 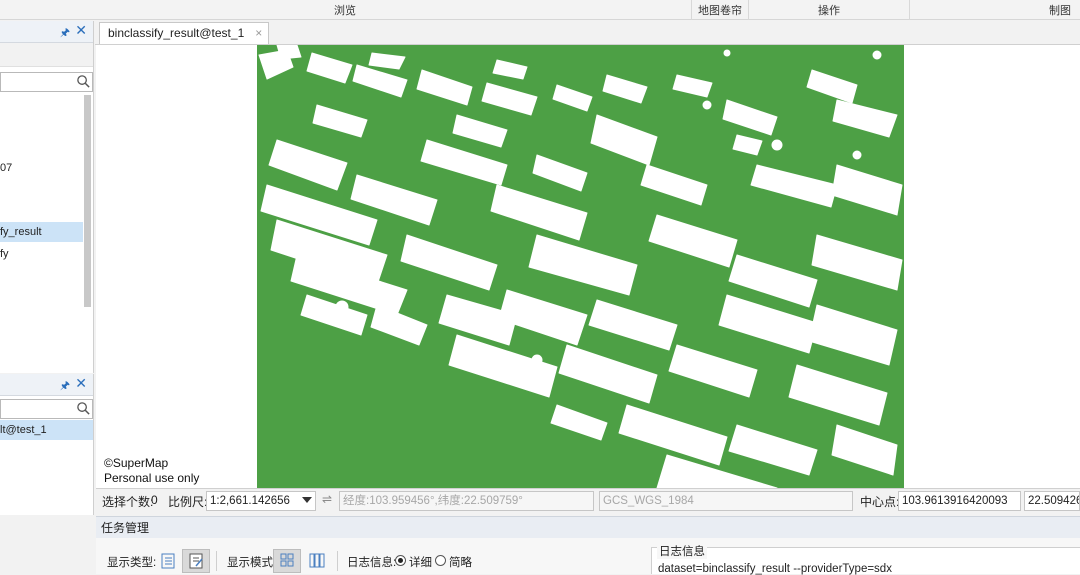 I want to click on layer-panel: 🖈 ✕ lt@test_1, so click(x=47, y=444).